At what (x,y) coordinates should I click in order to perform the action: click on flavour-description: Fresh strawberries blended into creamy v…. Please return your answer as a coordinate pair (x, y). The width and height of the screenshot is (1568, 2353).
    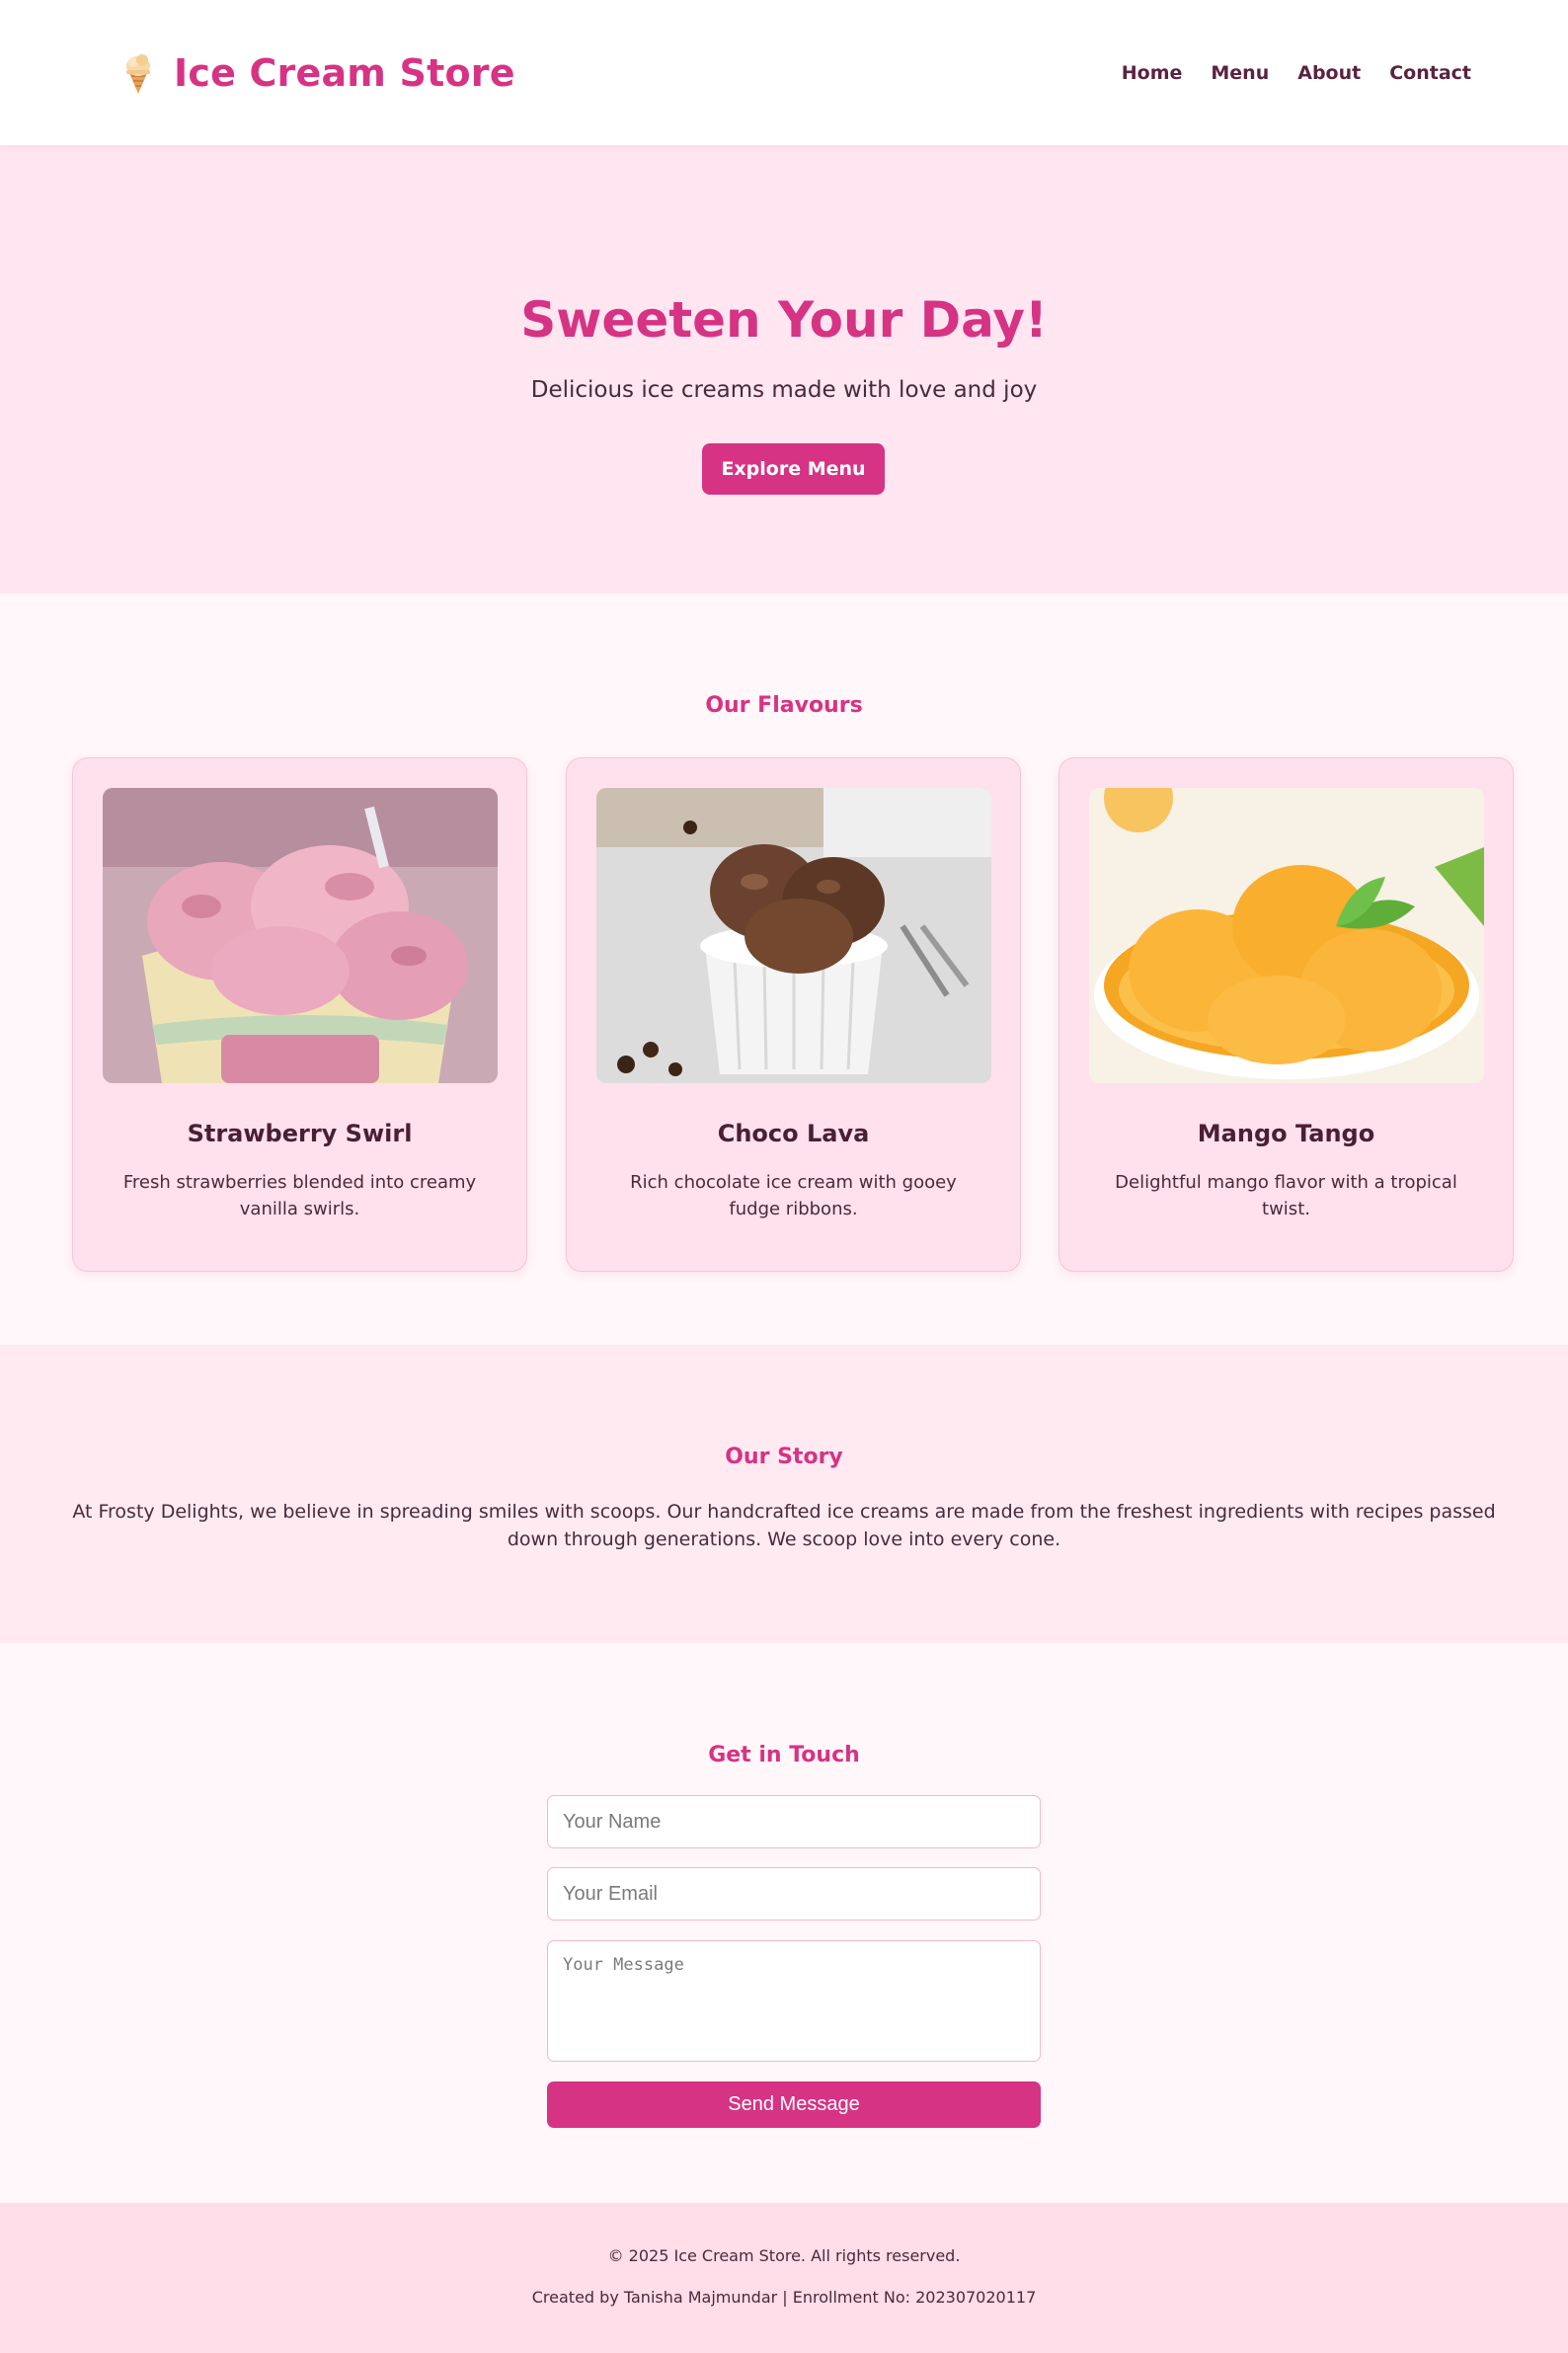
    Looking at the image, I should click on (299, 1196).